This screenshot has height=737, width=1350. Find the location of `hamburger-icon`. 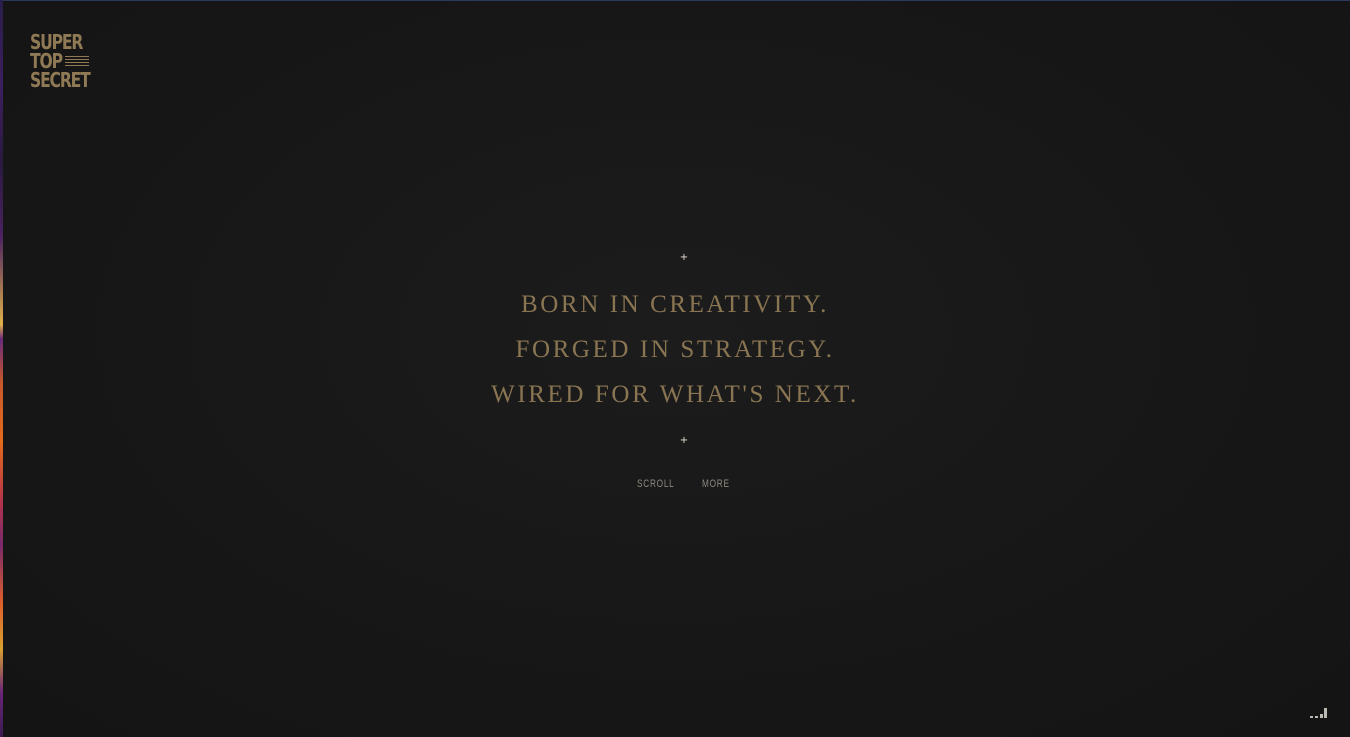

hamburger-icon is located at coordinates (77, 62).